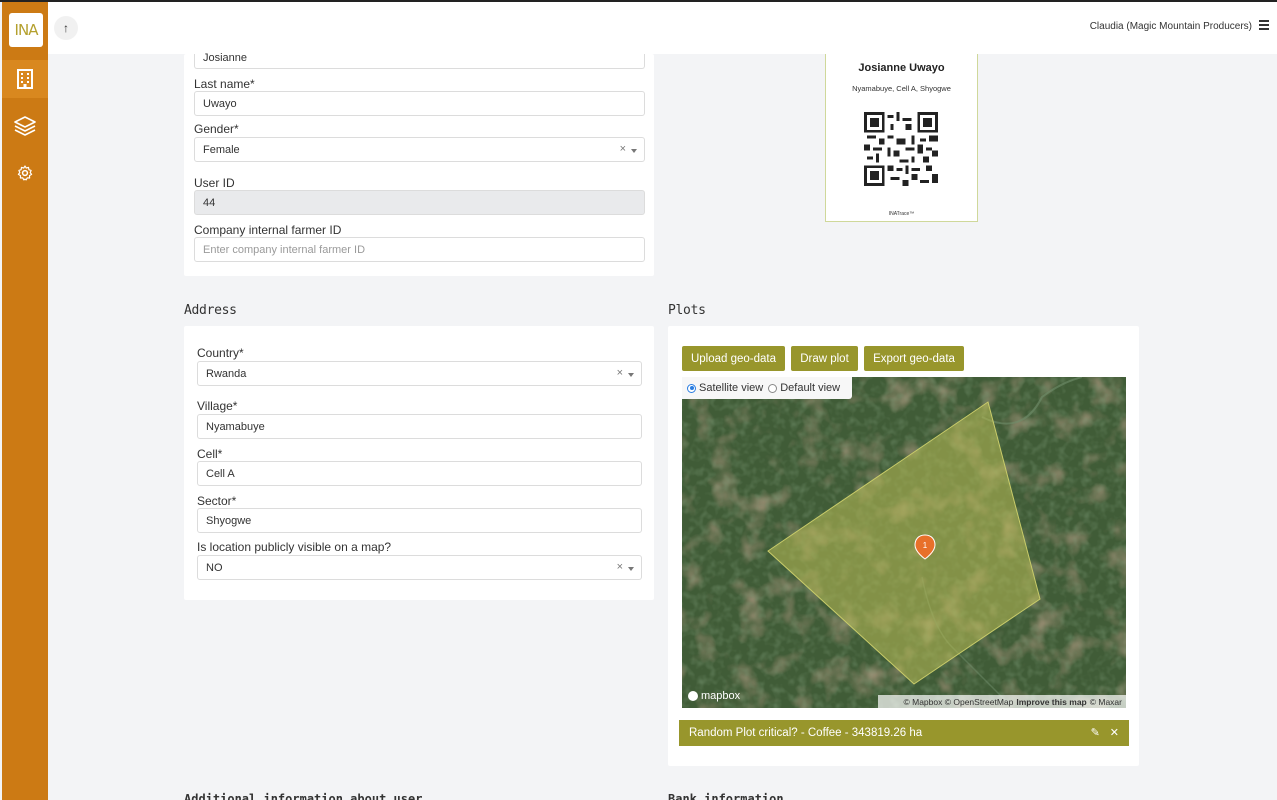 Image resolution: width=1277 pixels, height=800 pixels. What do you see at coordinates (767, 388) in the screenshot?
I see `map-view-toggle: Satellite view Default view` at bounding box center [767, 388].